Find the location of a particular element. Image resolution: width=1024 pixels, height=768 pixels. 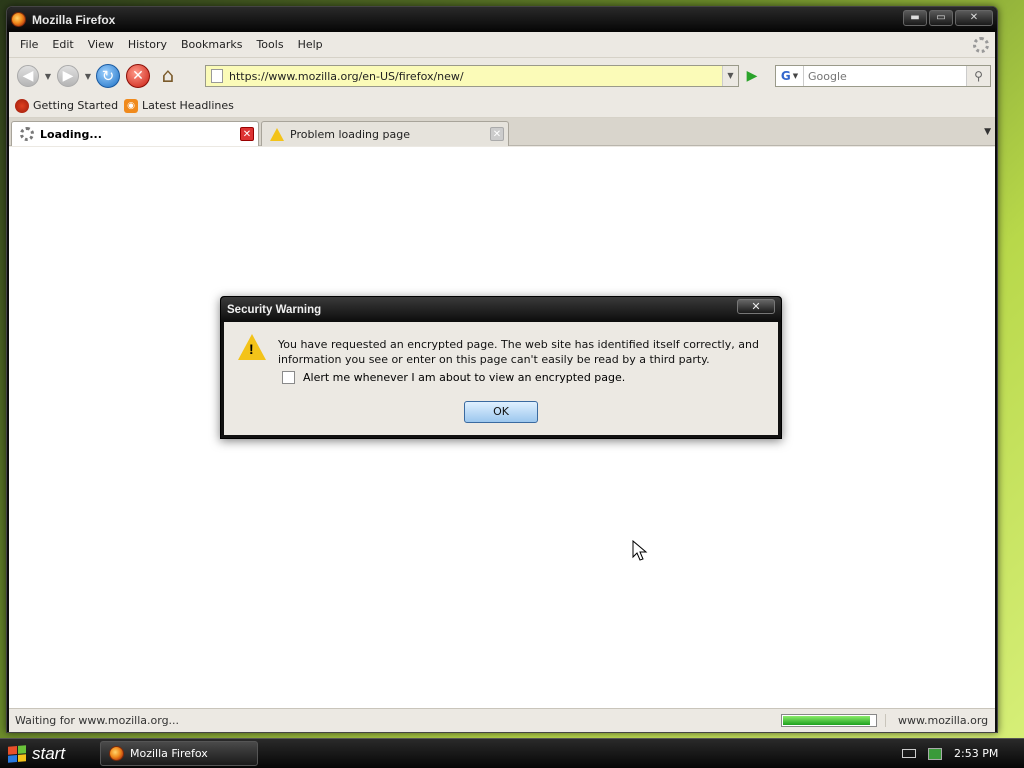

tab-label: Problem loading page is located at coordinates (350, 134).